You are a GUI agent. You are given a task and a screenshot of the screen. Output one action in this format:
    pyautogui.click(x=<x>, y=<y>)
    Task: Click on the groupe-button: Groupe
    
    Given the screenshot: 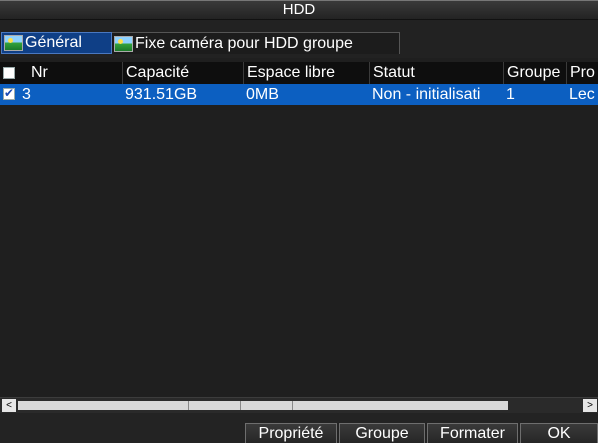 What is the action you would take?
    pyautogui.click(x=382, y=433)
    